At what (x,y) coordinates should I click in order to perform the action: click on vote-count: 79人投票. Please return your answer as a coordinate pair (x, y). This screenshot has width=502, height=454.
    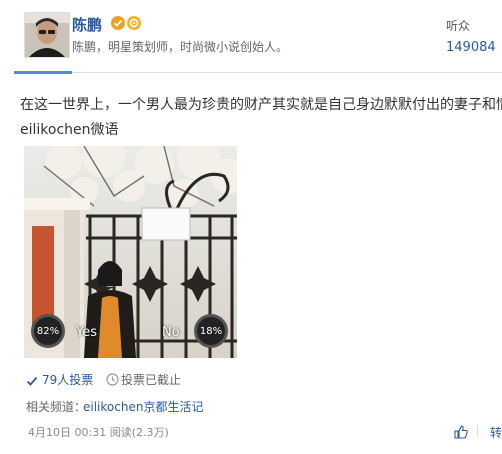
    Looking at the image, I should click on (67, 379).